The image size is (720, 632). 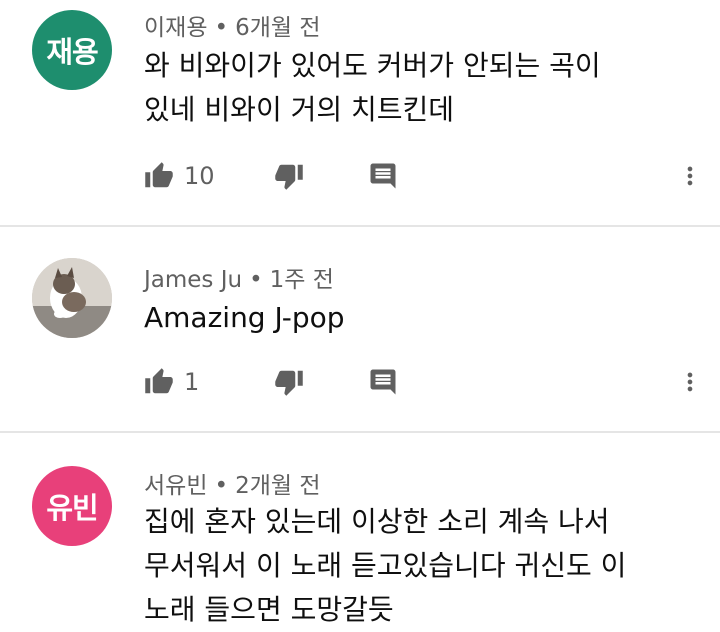 What do you see at coordinates (299, 109) in the screenshot?
I see `comment-text-line: 있네 비와이 거의 치트킨데` at bounding box center [299, 109].